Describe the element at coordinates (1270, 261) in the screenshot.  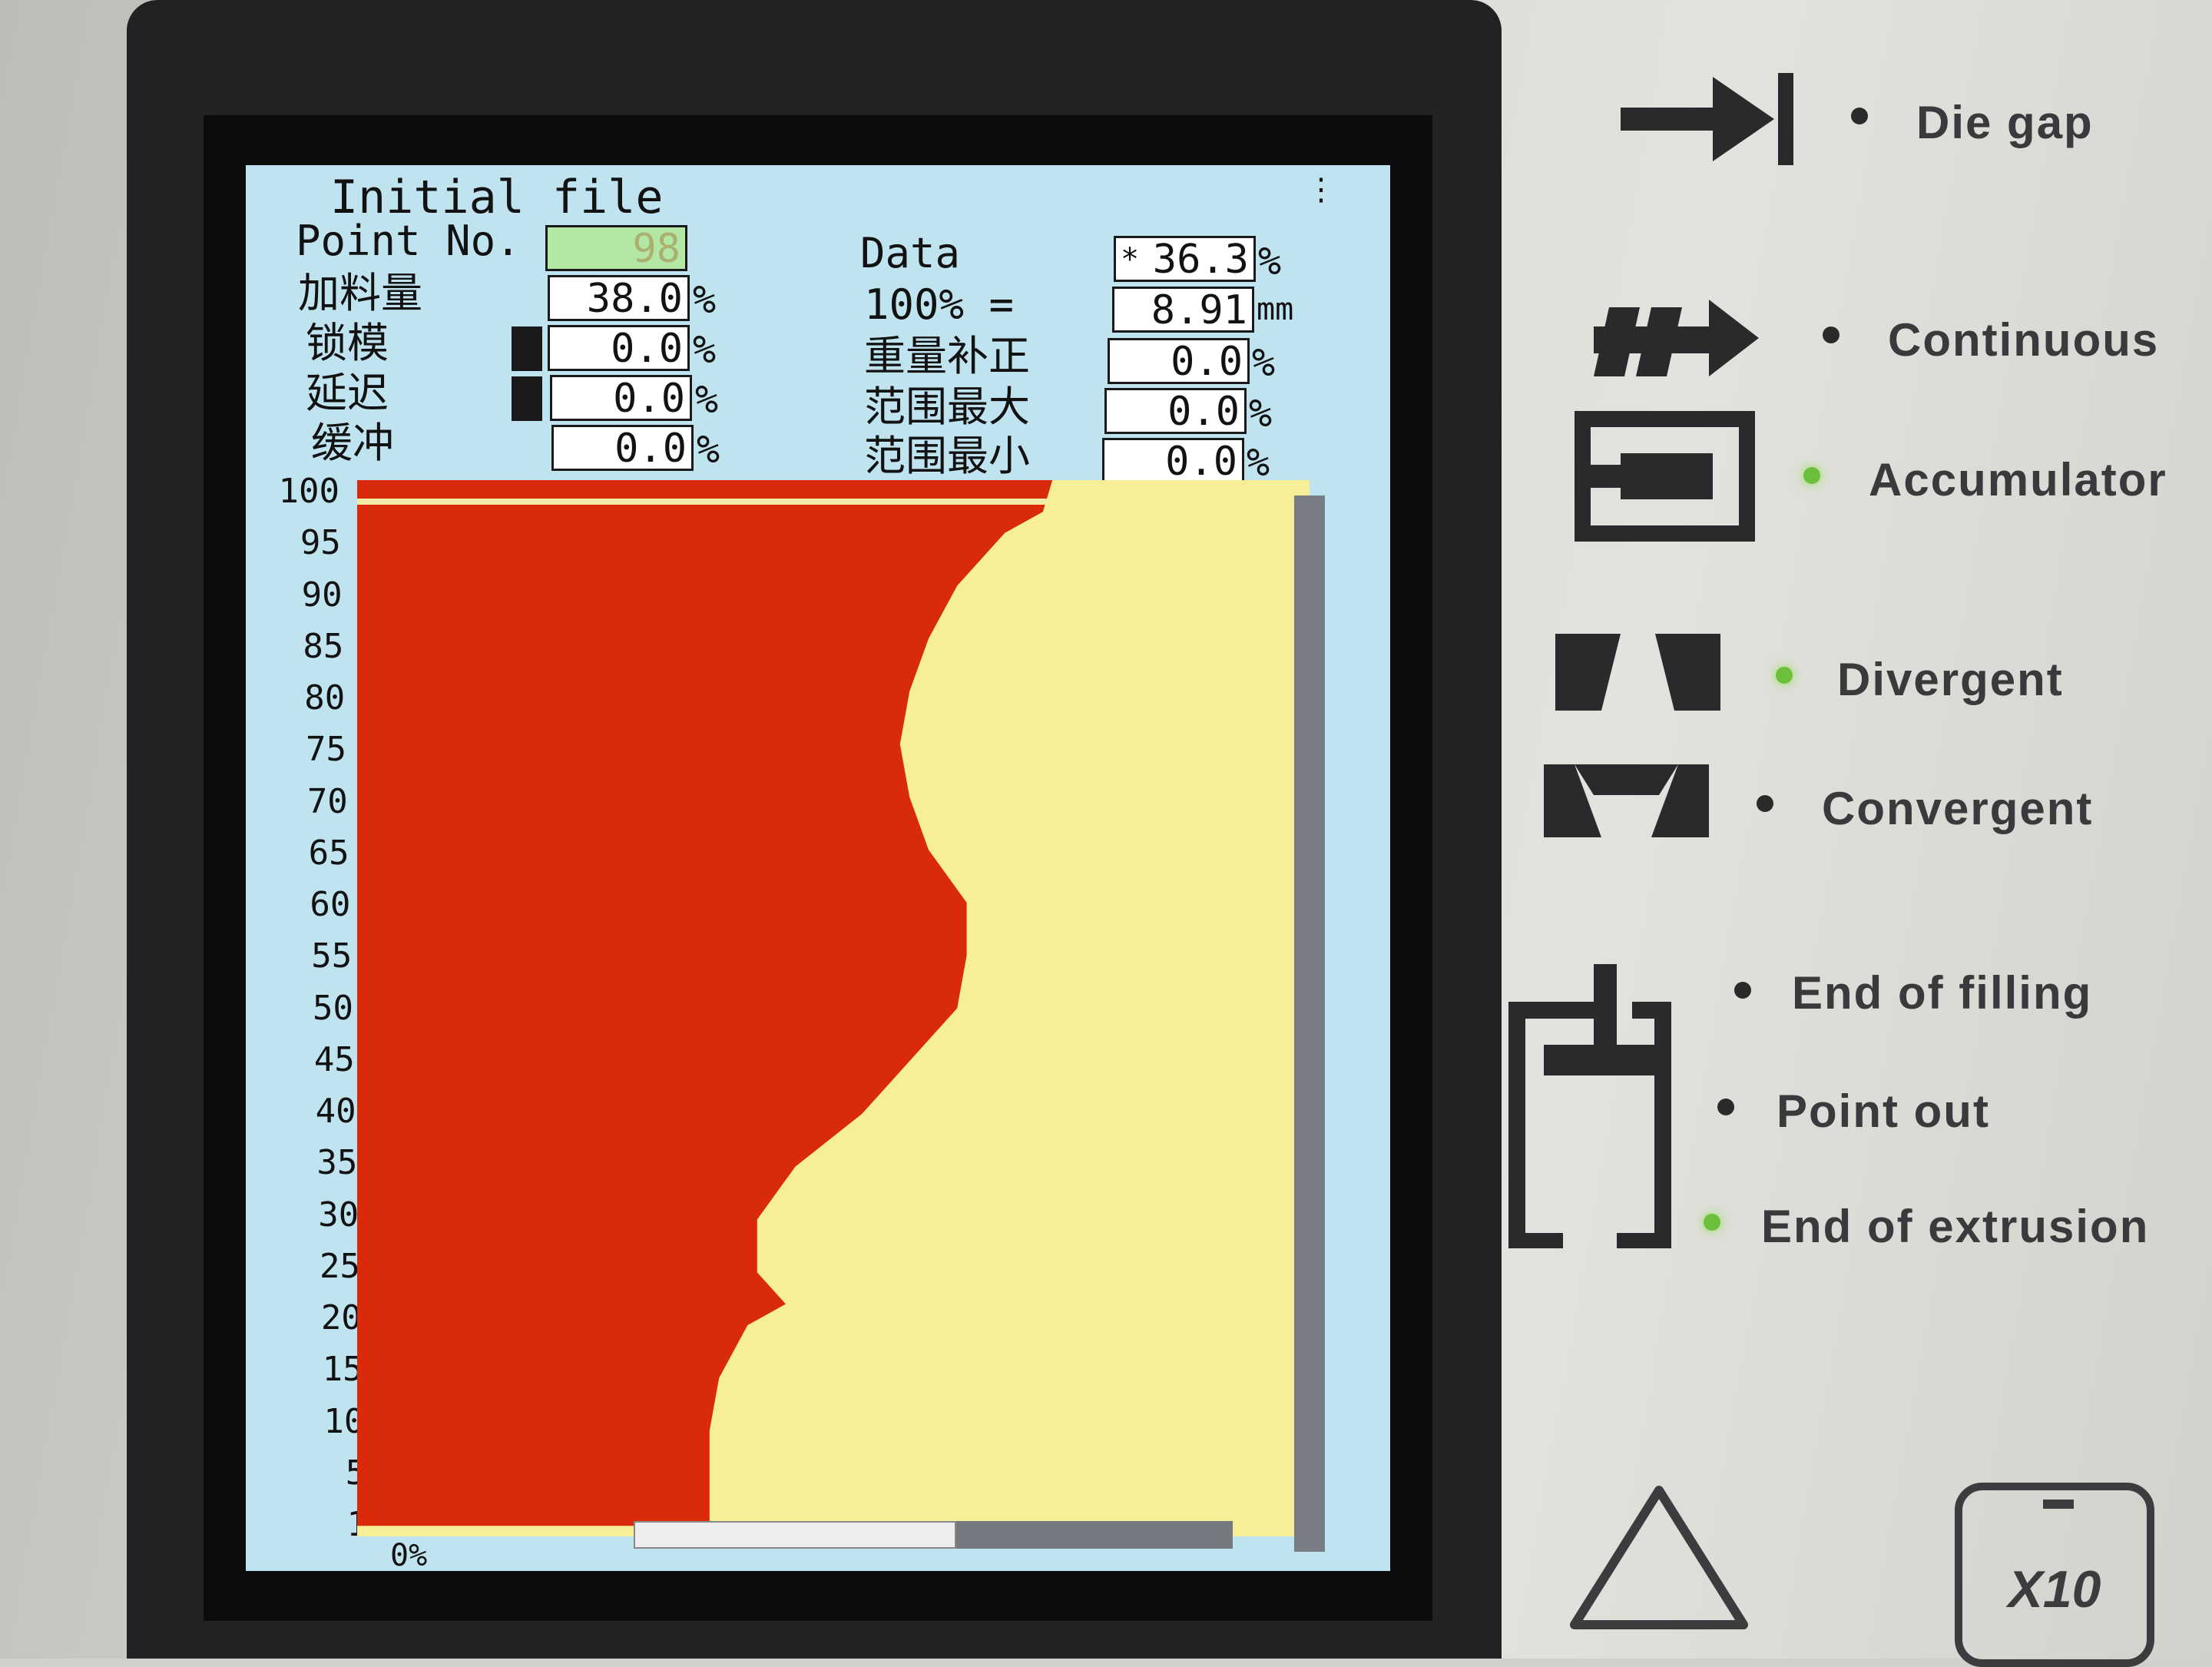
I see `data-unit: %` at that location.